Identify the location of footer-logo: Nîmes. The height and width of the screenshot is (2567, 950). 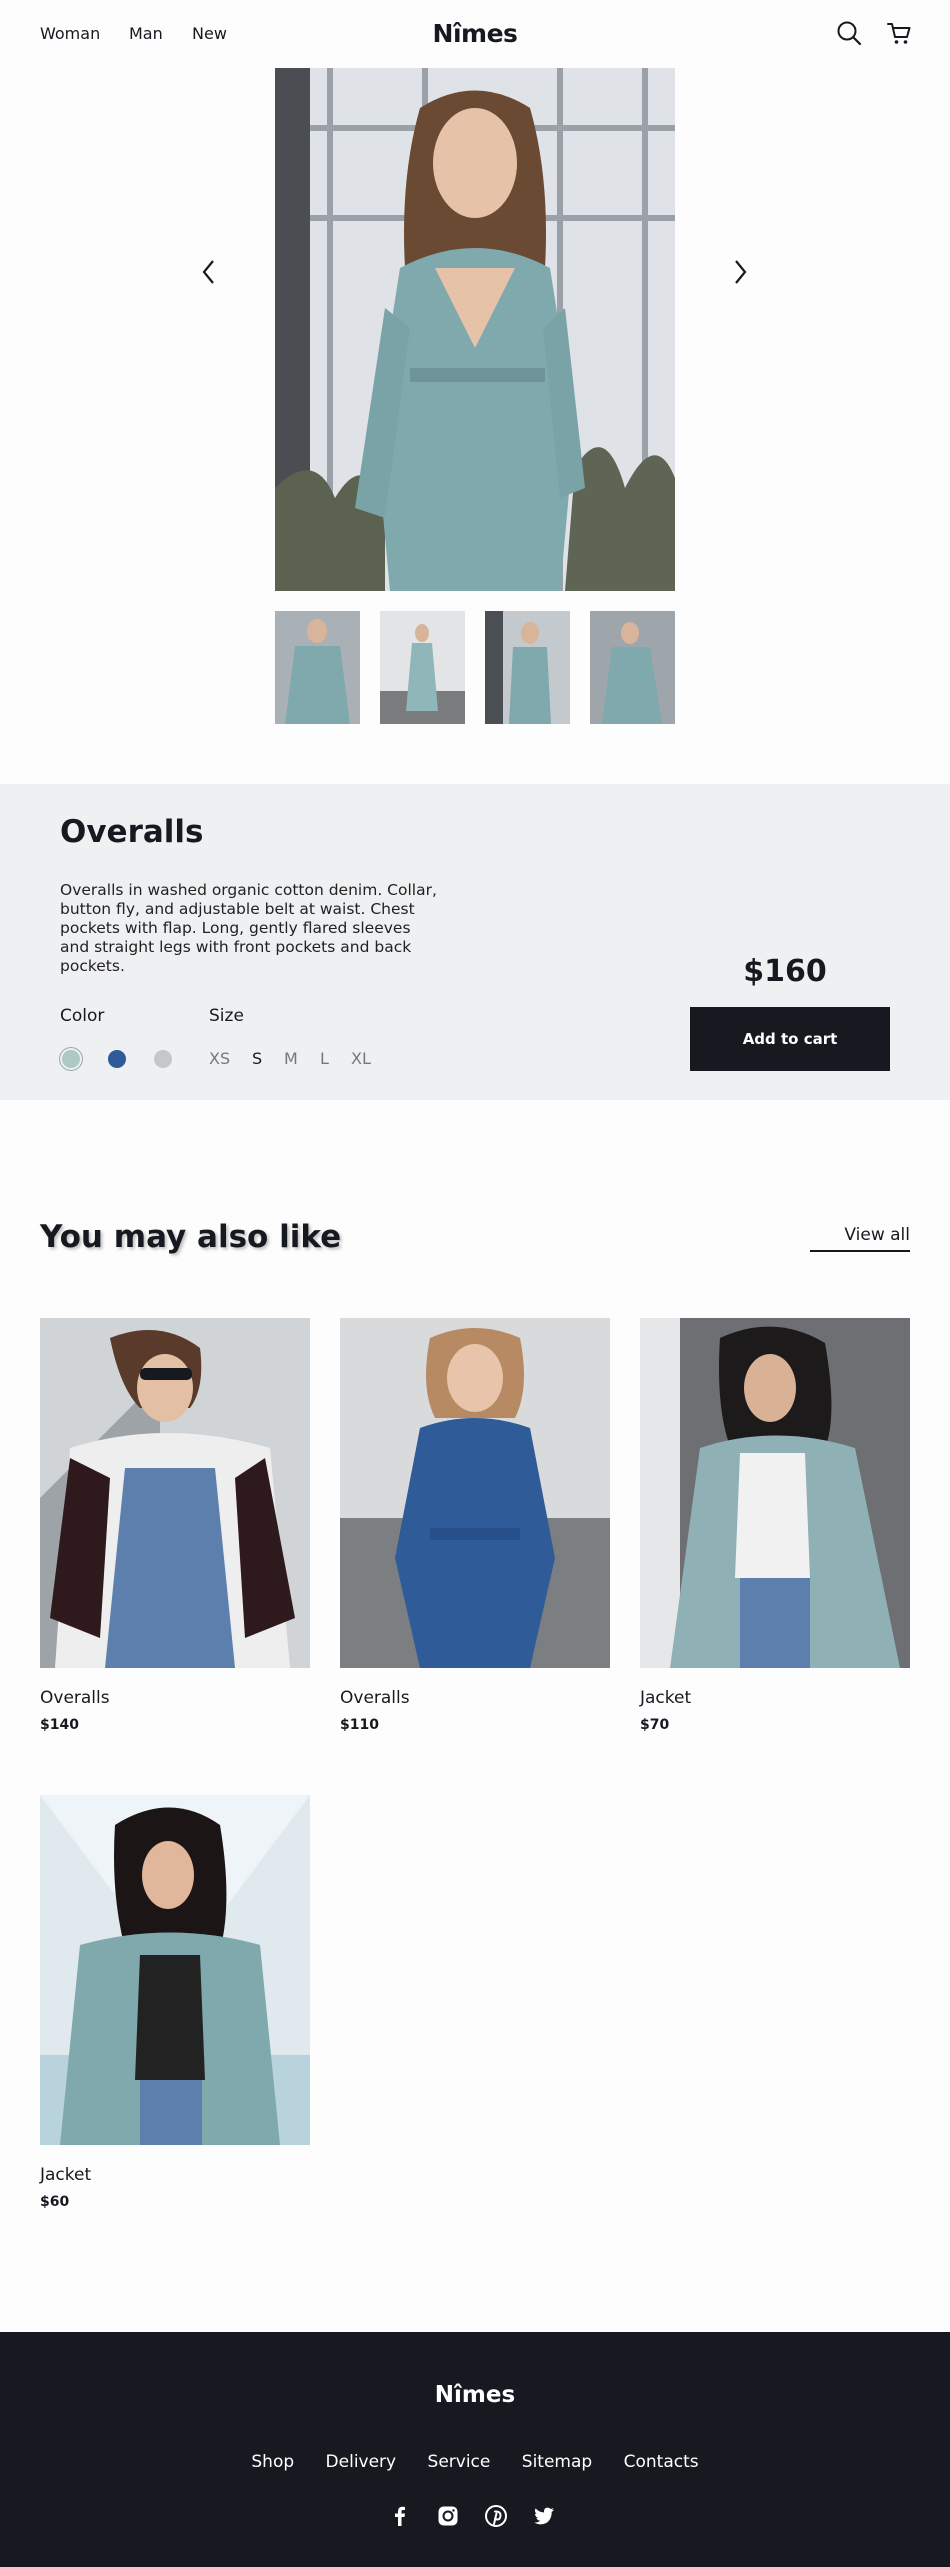
(475, 2395).